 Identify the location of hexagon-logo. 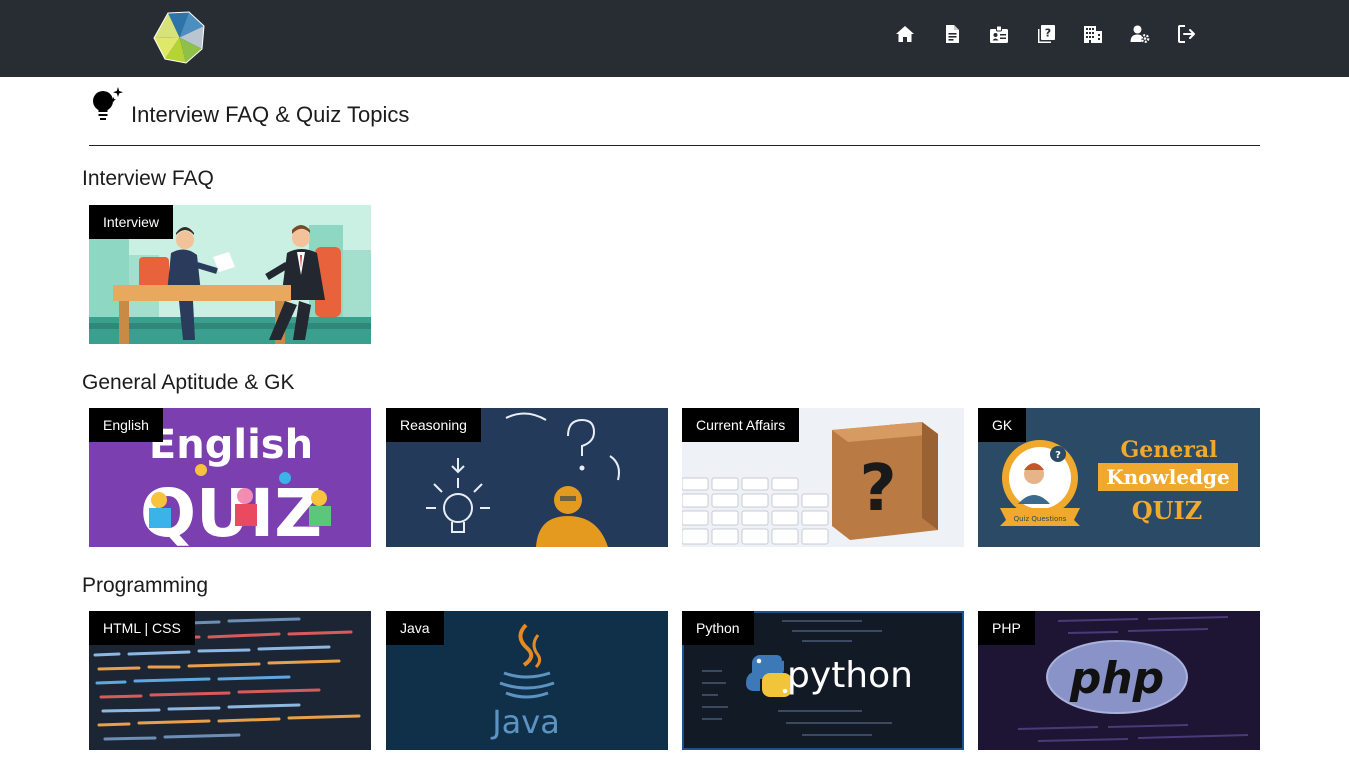
(179, 37).